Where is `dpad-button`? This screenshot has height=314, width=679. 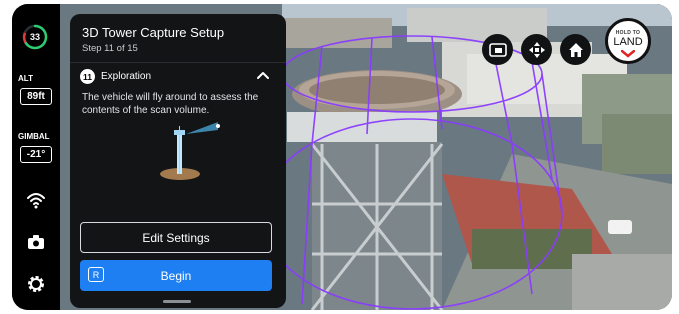
dpad-button is located at coordinates (536, 49).